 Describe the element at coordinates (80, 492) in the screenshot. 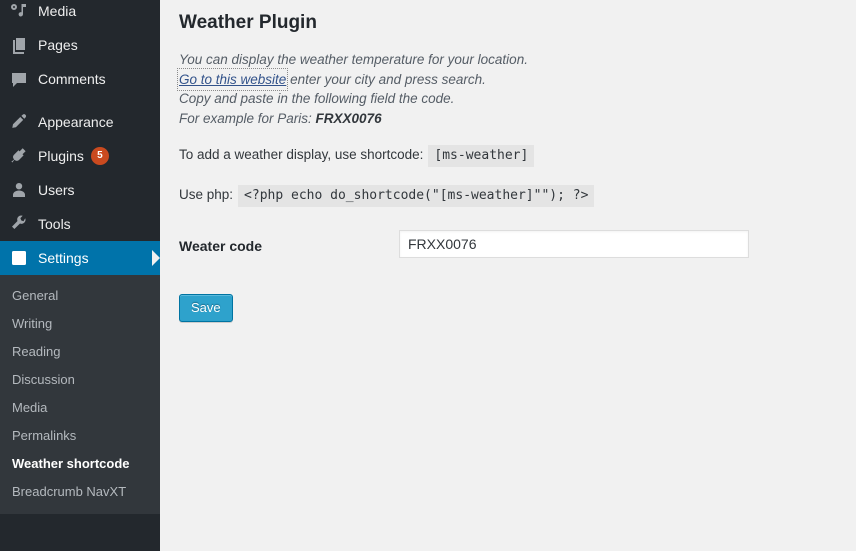

I see `submenu-item-breadcrumb-navxt: Breadcrumb NavXT` at that location.